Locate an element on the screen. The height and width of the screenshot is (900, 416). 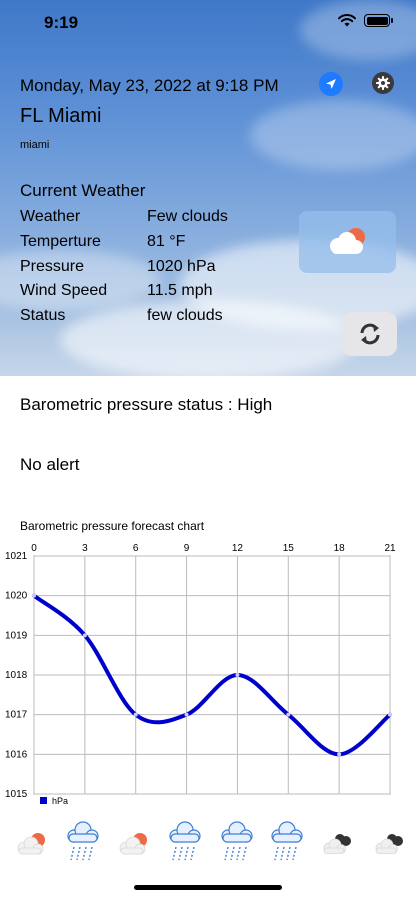
row-value: 1020 hPa is located at coordinates (181, 266).